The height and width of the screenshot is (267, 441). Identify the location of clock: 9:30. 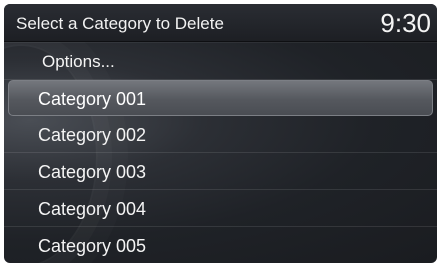
(405, 23).